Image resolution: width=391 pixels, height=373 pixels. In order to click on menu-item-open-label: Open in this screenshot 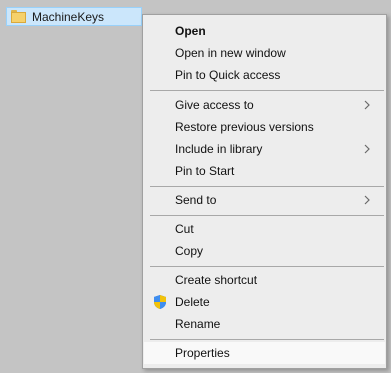, I will do `click(190, 31)`.